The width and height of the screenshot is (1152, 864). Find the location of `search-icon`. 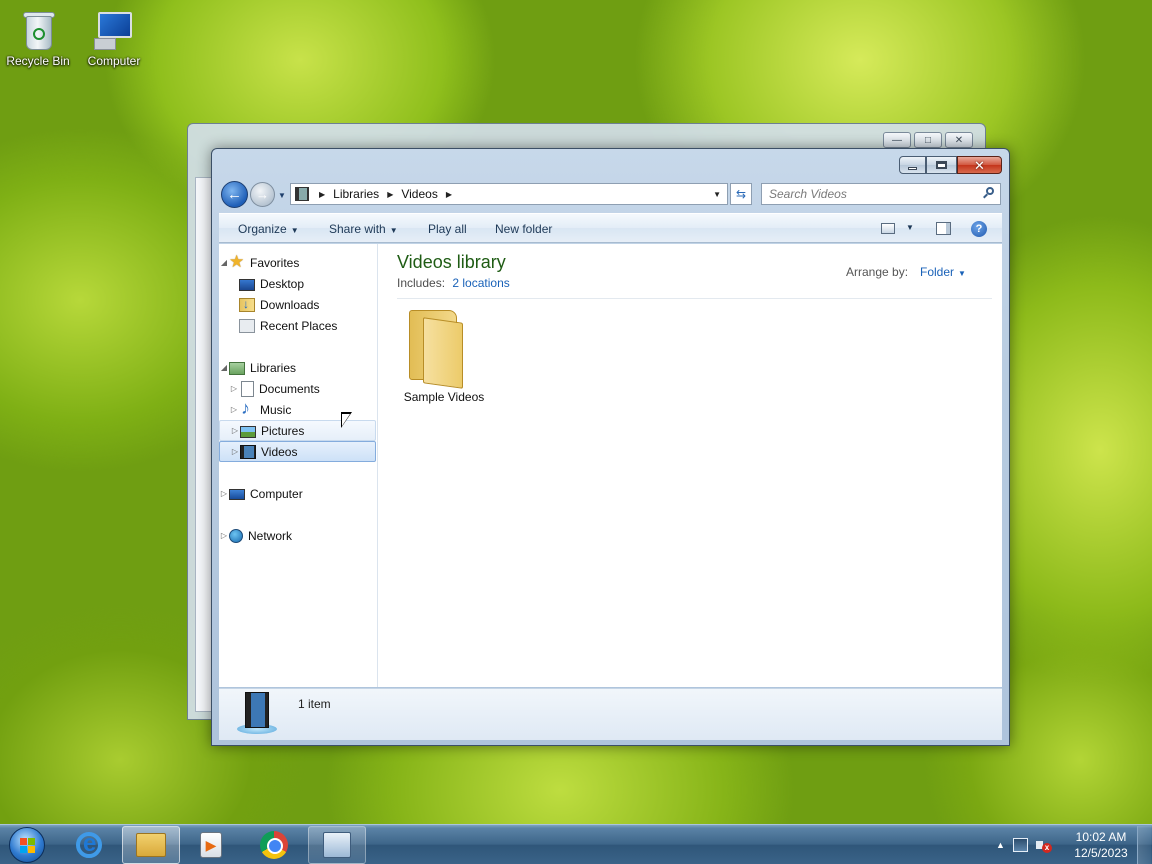

search-icon is located at coordinates (989, 193).